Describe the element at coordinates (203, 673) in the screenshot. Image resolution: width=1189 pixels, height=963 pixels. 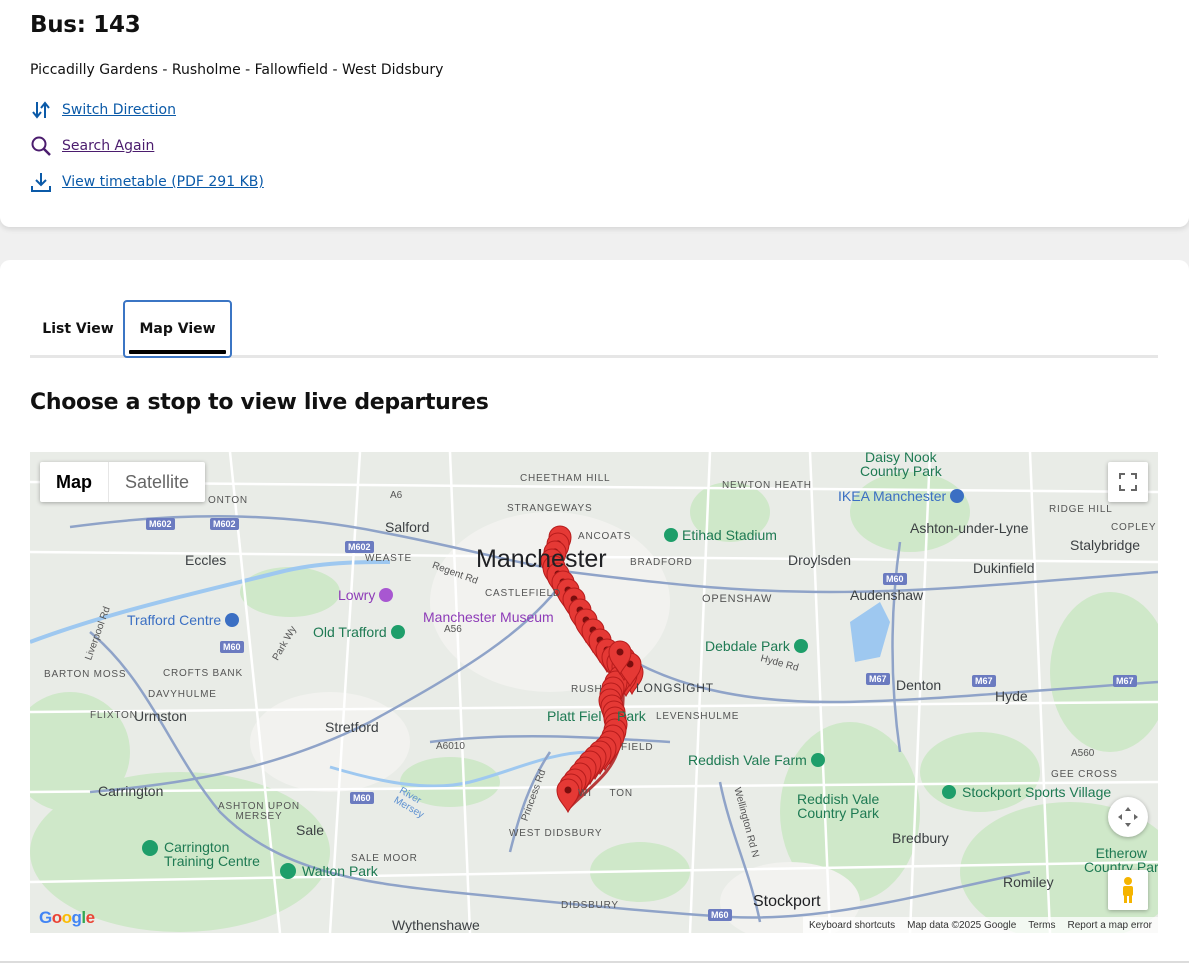
I see `place-label: CROFTS BANK` at that location.